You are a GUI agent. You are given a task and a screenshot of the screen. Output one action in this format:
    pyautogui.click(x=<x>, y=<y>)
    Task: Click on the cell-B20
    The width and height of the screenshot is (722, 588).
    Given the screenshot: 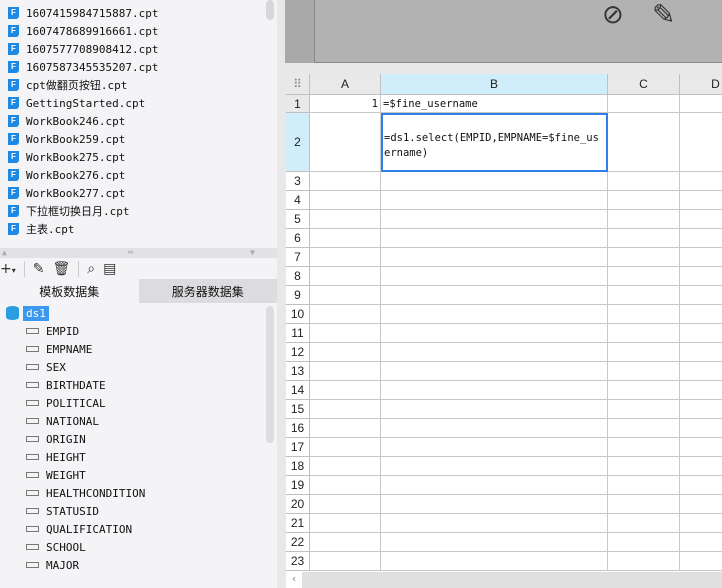 What is the action you would take?
    pyautogui.click(x=494, y=504)
    